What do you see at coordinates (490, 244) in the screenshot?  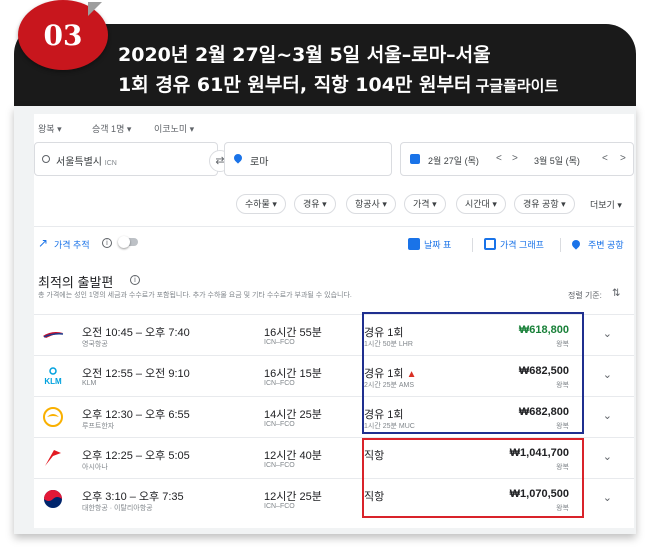 I see `price-graph-icon` at bounding box center [490, 244].